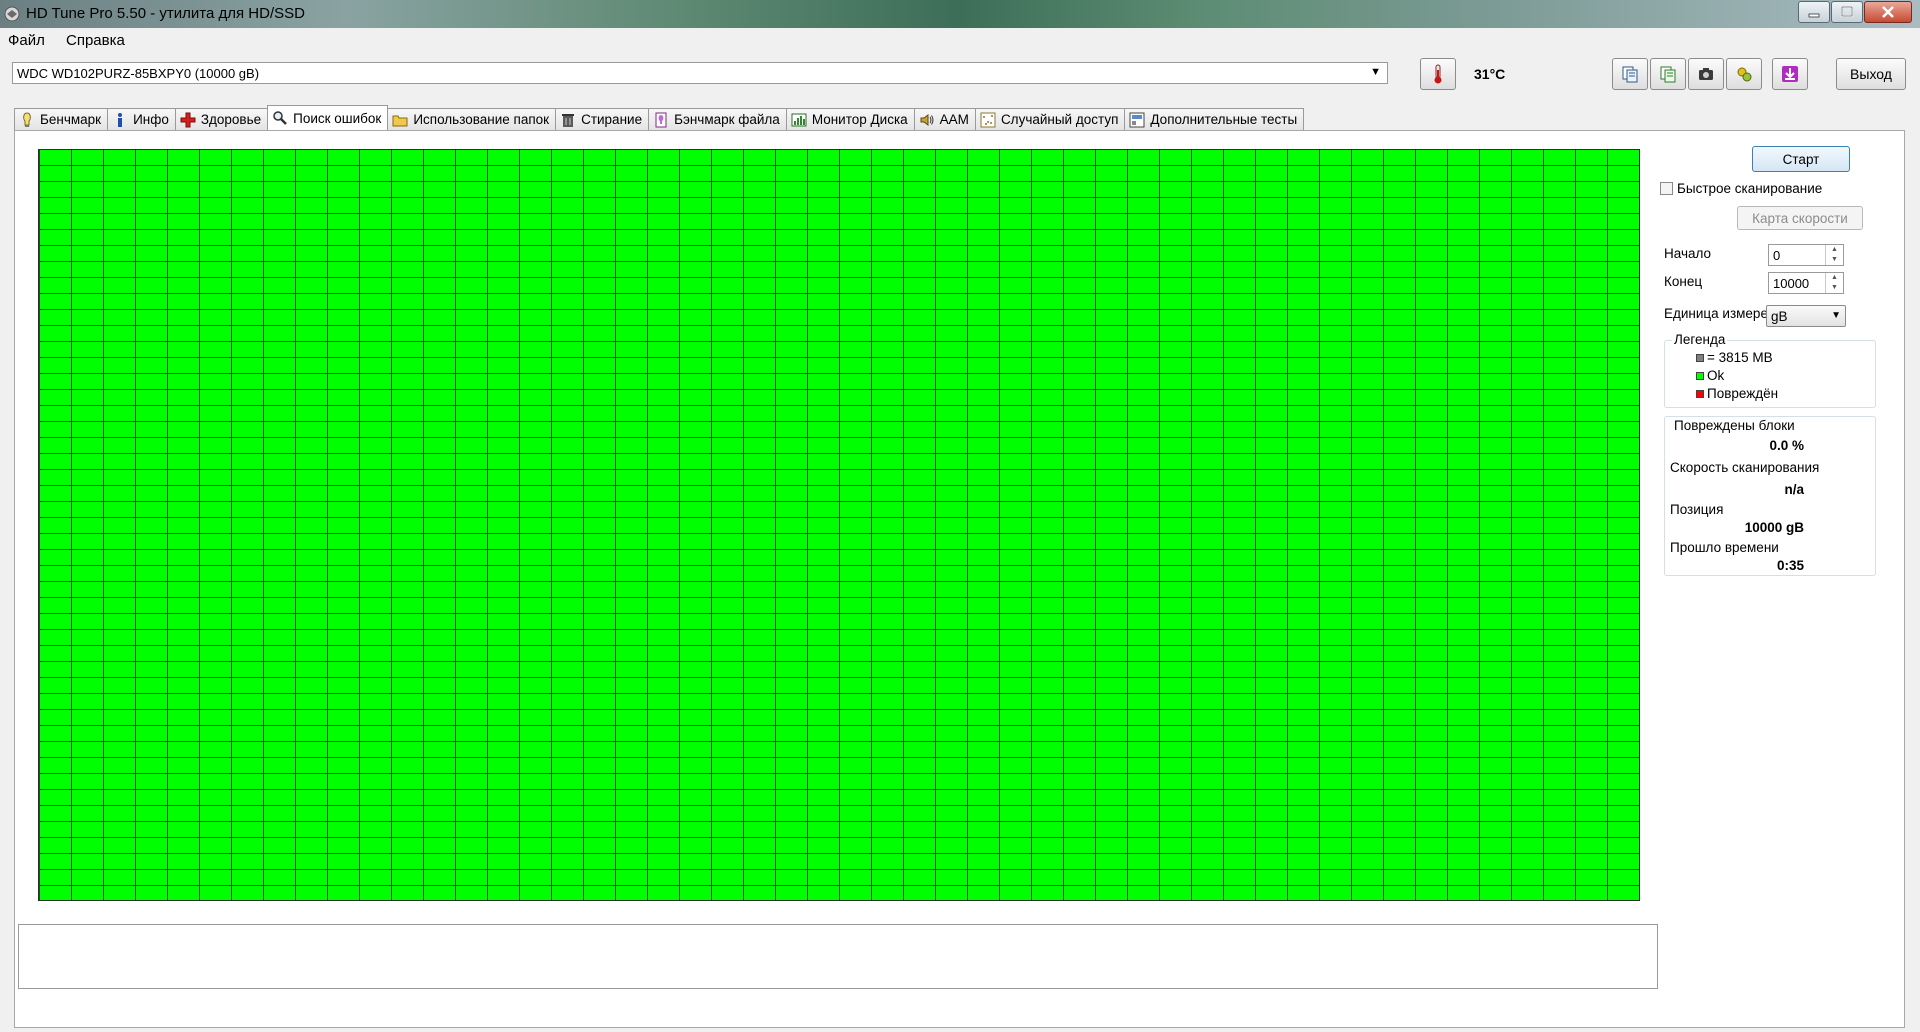 The height and width of the screenshot is (1032, 1920). I want to click on thermometer-icon, so click(1438, 74).